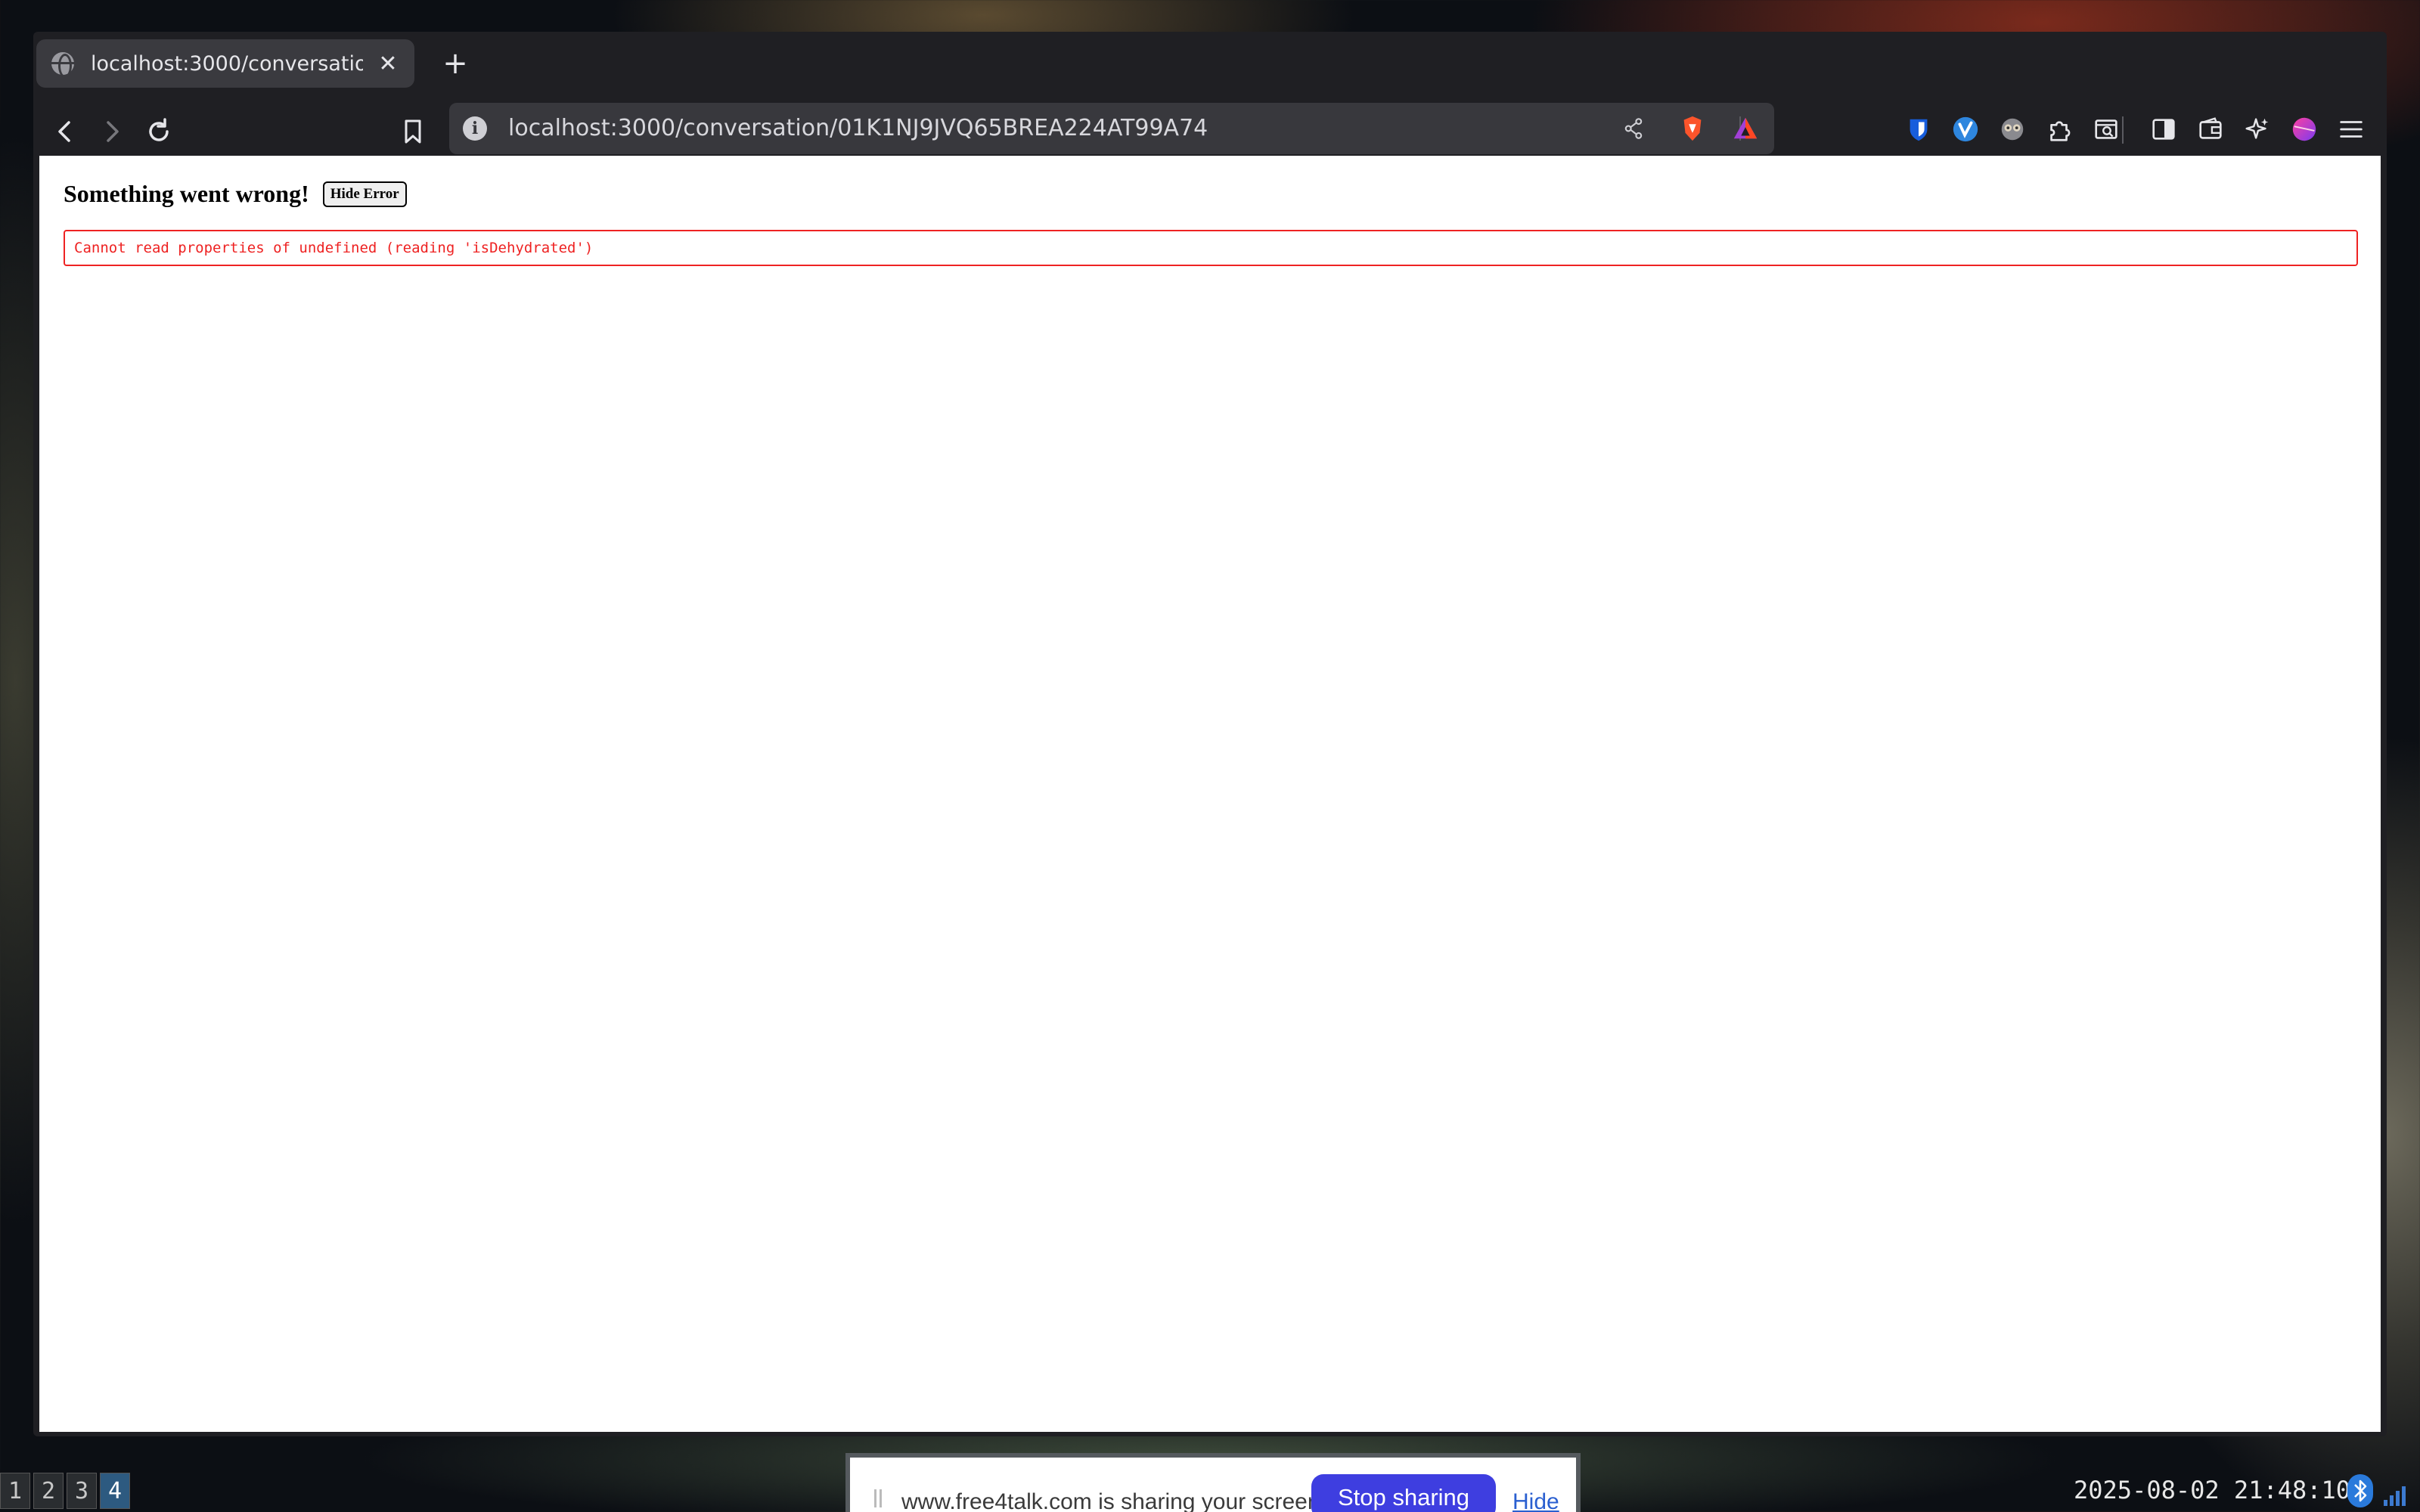 The height and width of the screenshot is (1512, 2420). What do you see at coordinates (455, 64) in the screenshot?
I see `new-tab-button: +` at bounding box center [455, 64].